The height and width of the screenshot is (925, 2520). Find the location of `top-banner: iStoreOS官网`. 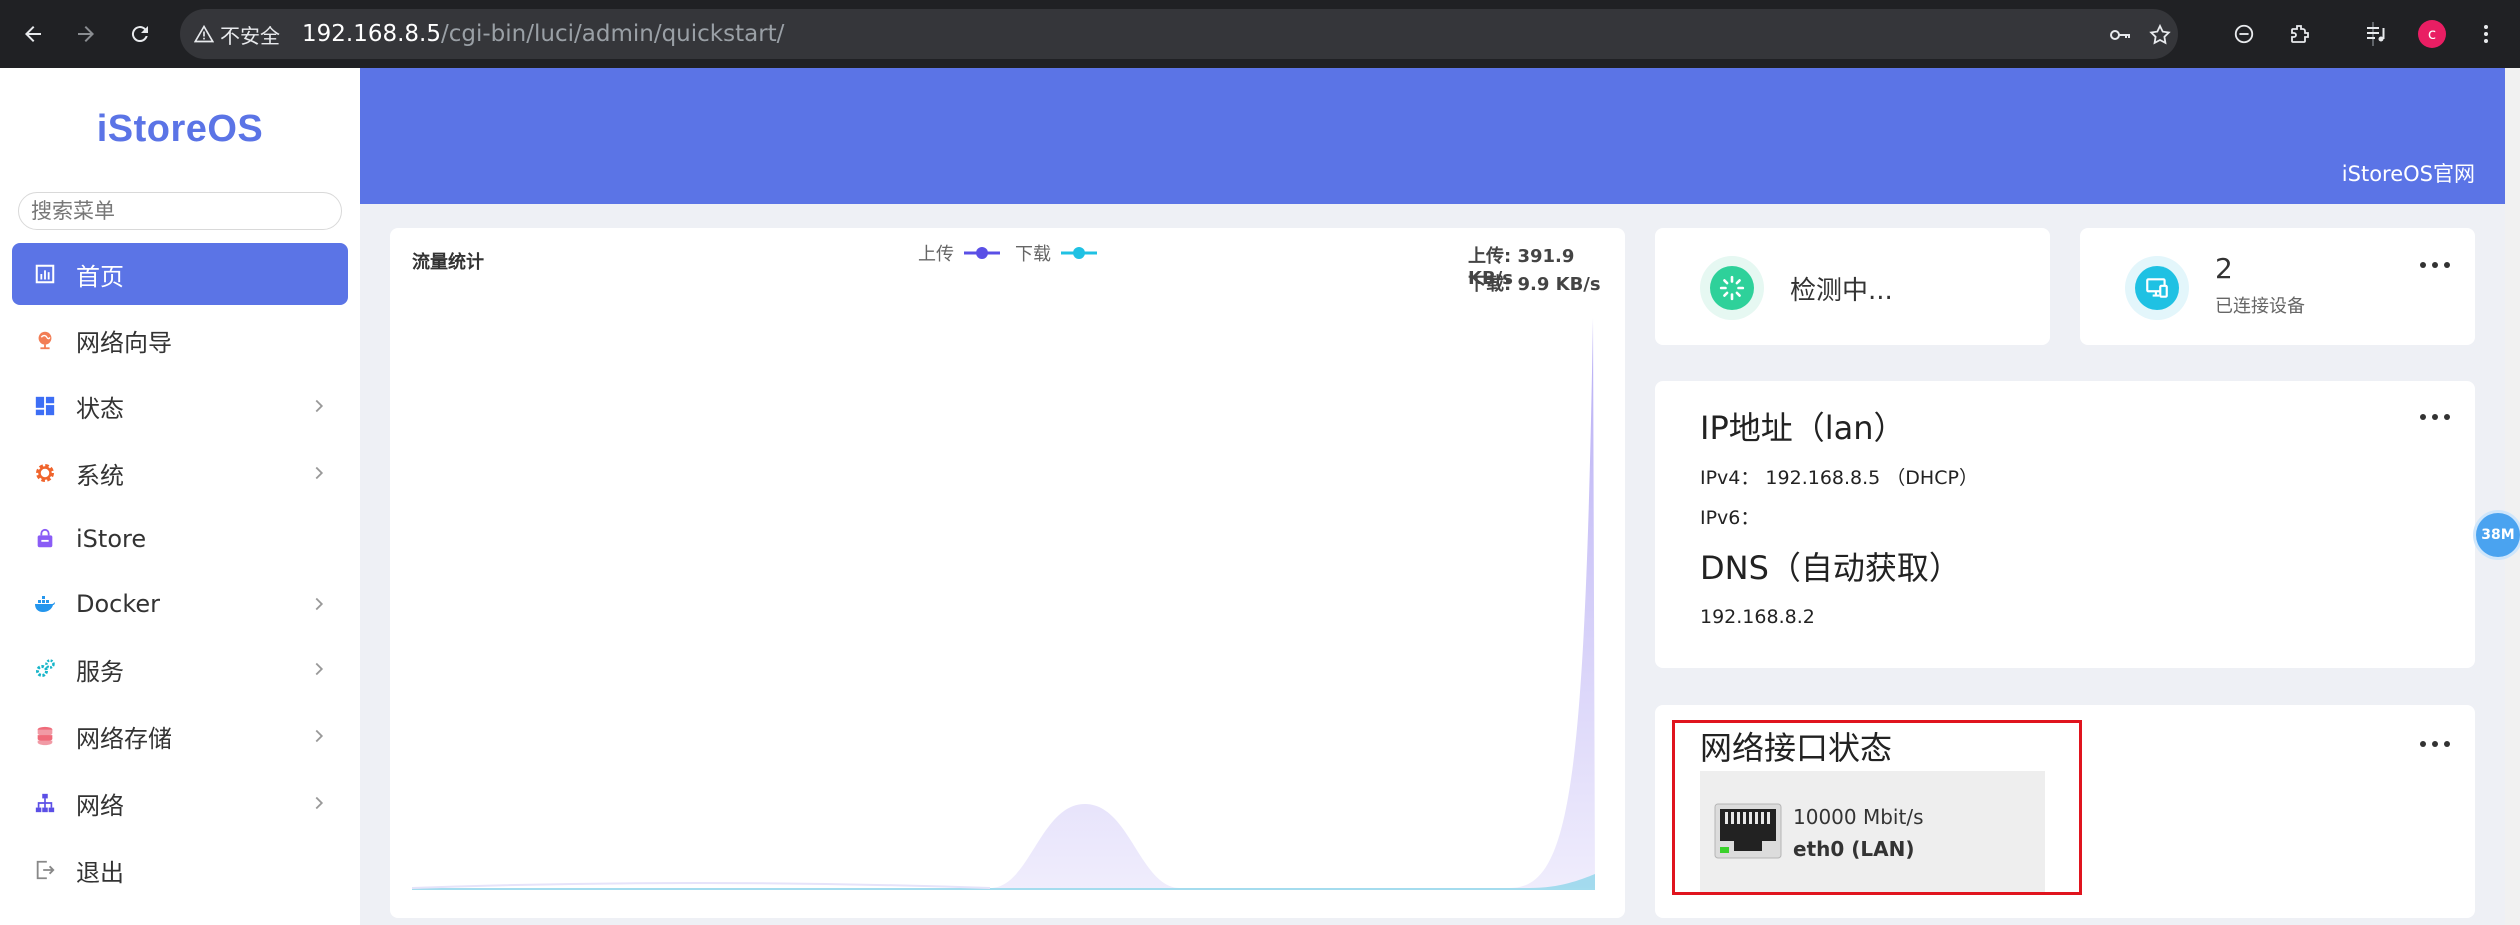

top-banner: iStoreOS官网 is located at coordinates (1432, 136).